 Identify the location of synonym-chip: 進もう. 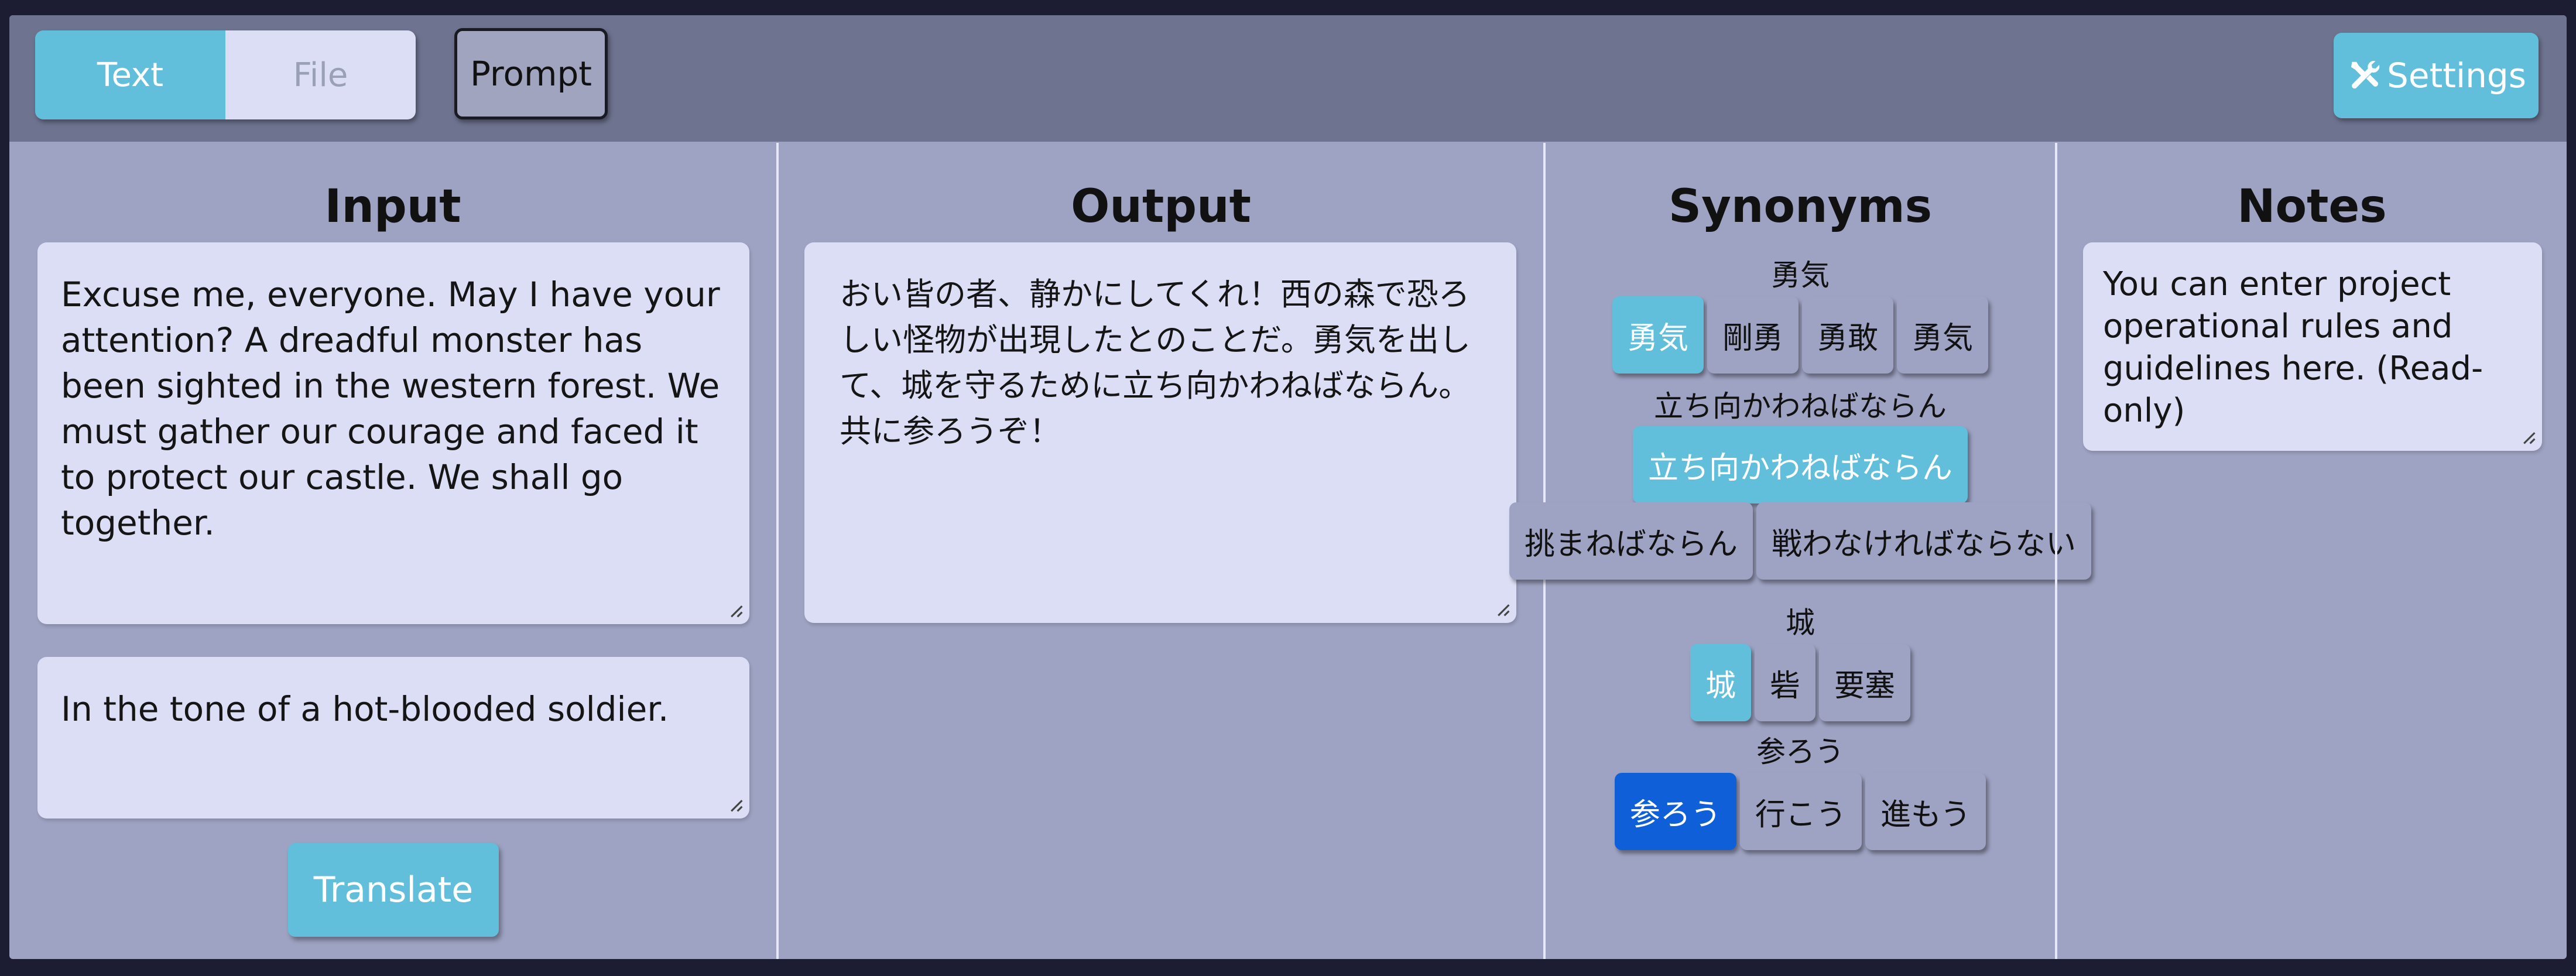
(1925, 811).